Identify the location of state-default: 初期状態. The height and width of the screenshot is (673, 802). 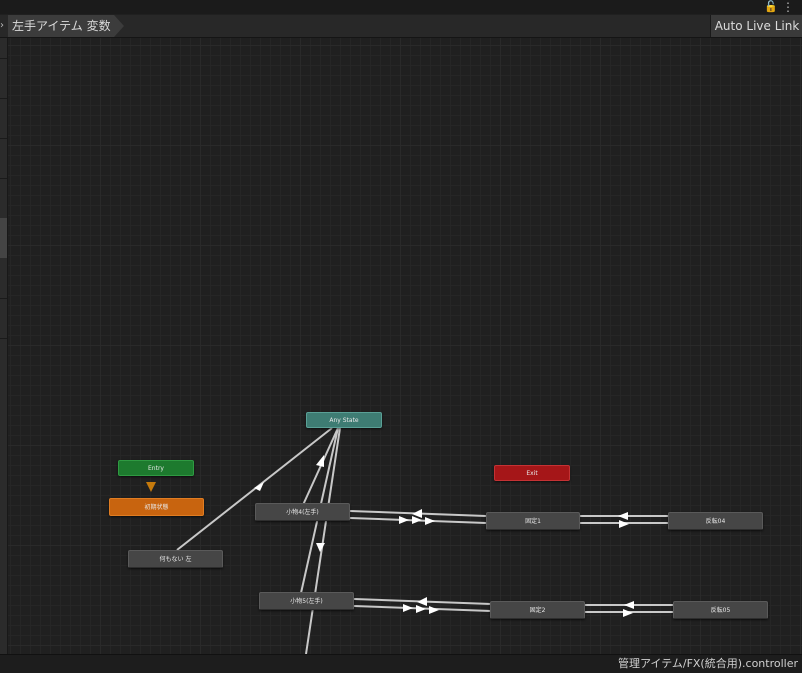
(156, 507).